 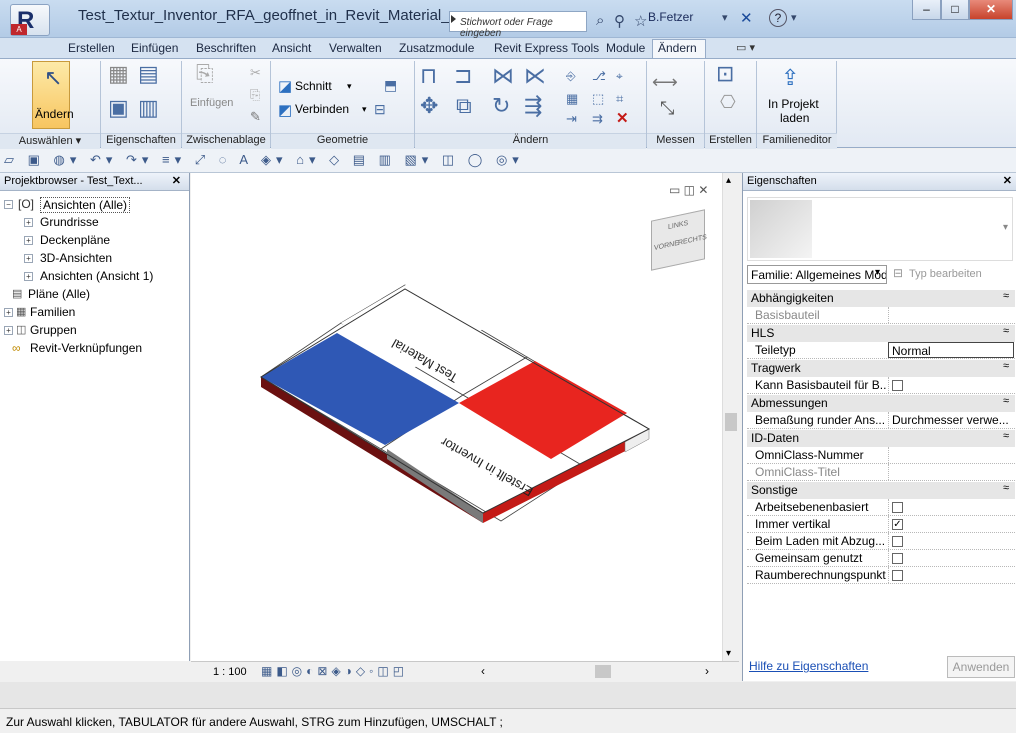 I want to click on view-cube-face-top: LINKS, so click(x=678, y=225).